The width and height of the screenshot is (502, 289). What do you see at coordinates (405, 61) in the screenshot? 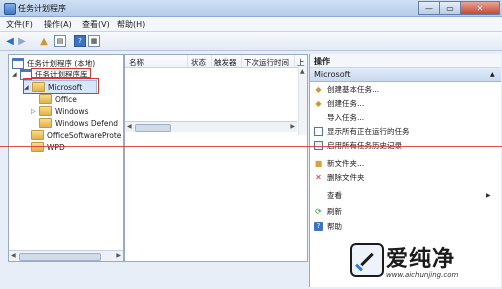
I see `actions-pane-title: 操作` at bounding box center [405, 61].